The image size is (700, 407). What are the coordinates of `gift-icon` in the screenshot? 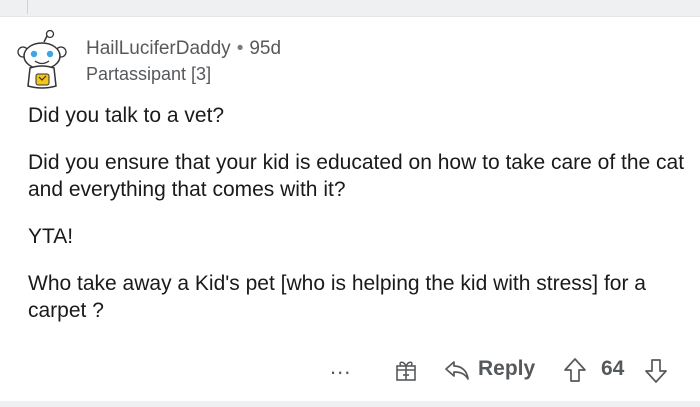 It's located at (406, 370).